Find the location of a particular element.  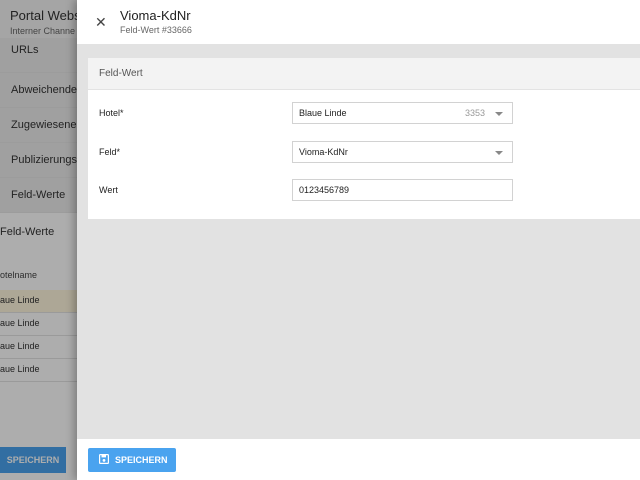

drawer-title: Vioma-KdNr is located at coordinates (155, 15).